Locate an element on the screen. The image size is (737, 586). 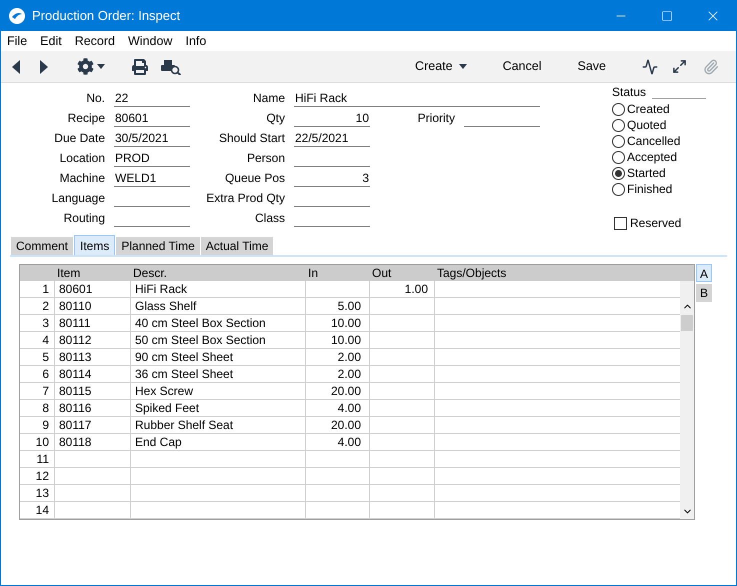
menu-item: Record is located at coordinates (94, 41).